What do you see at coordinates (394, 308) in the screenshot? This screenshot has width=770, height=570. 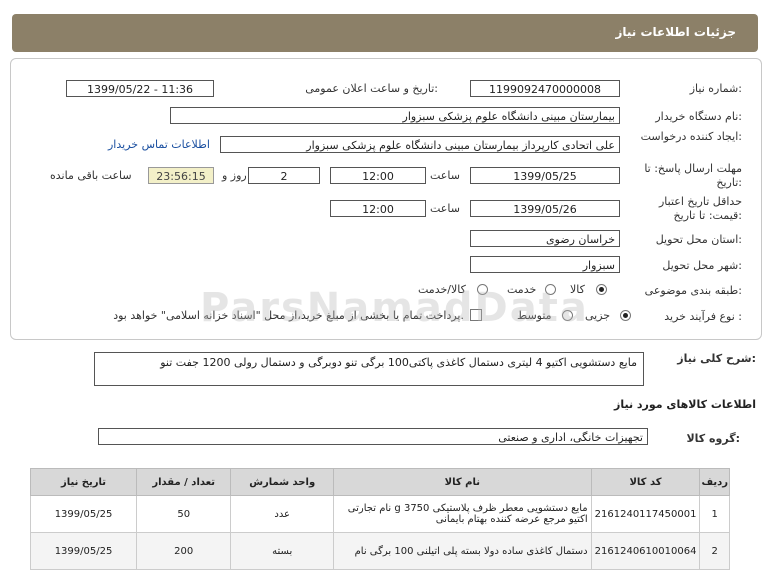 I see `watermark: ParsNamadData` at bounding box center [394, 308].